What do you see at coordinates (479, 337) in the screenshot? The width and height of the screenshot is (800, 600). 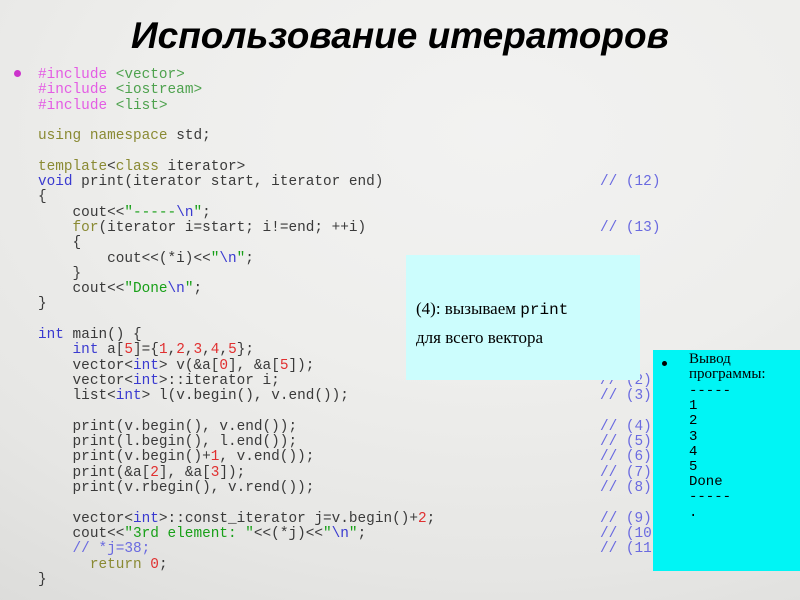 I see `callout-line2: для всего вектора` at bounding box center [479, 337].